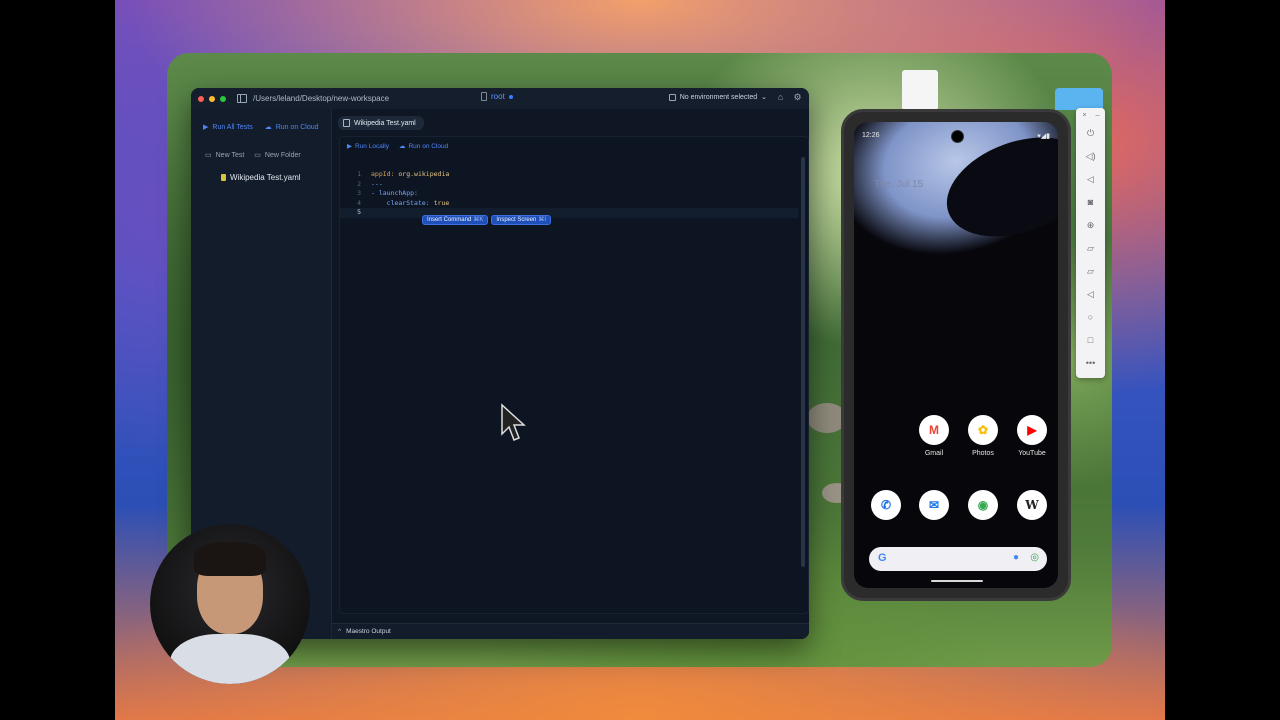 The image size is (1280, 720). I want to click on run-all-tests-button: Run All Tests, so click(232, 127).